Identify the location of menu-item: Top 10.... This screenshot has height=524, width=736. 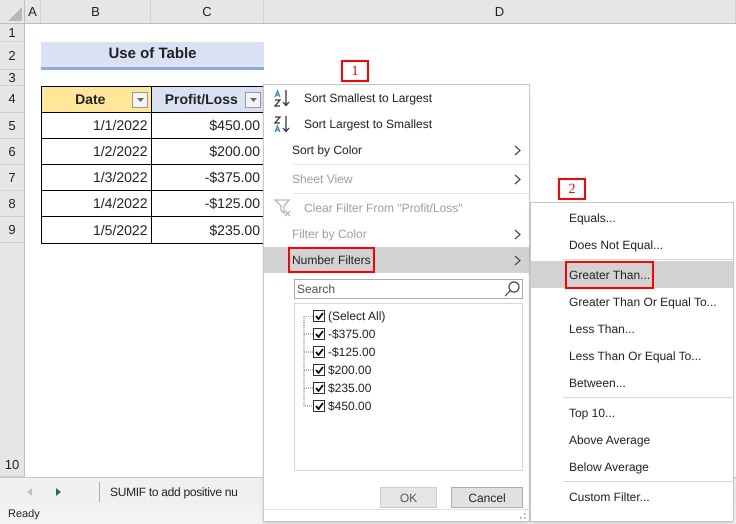
(632, 412).